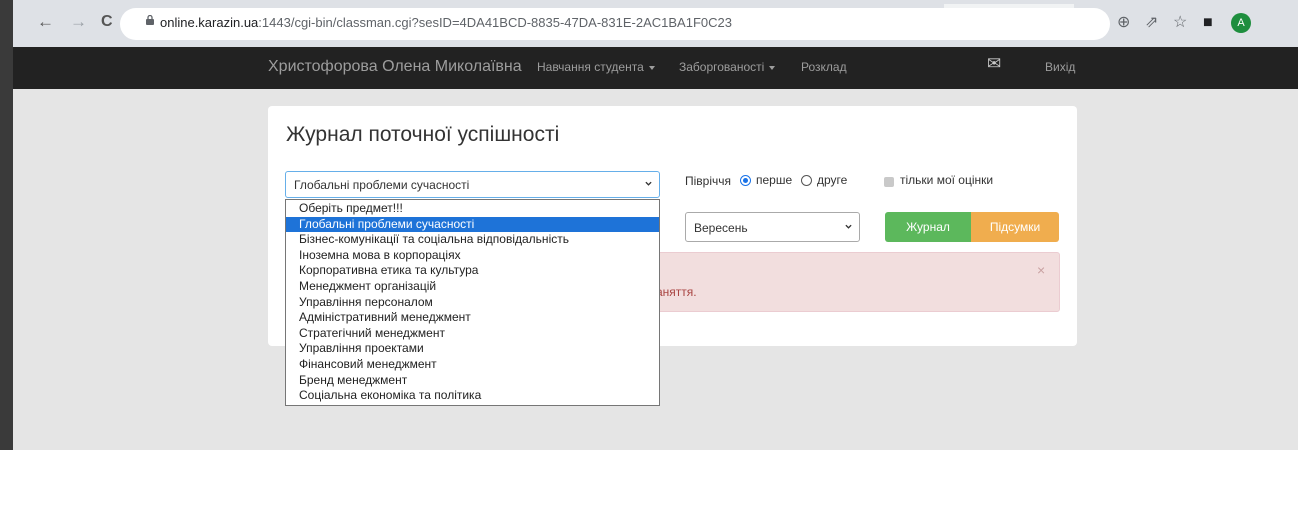  I want to click on half-year-second-label: друге, so click(832, 180).